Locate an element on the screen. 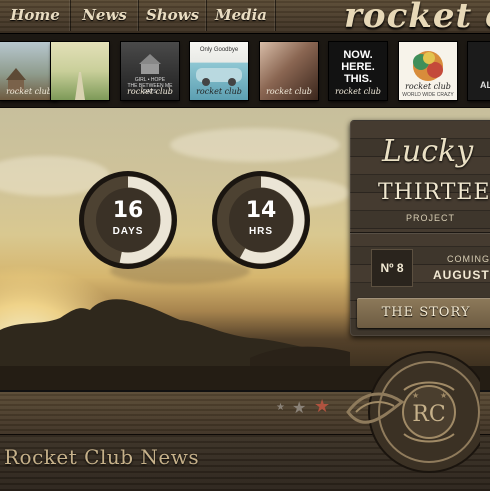 Image resolution: width=490 pixels, height=491 pixels. nav-news: News is located at coordinates (105, 15).